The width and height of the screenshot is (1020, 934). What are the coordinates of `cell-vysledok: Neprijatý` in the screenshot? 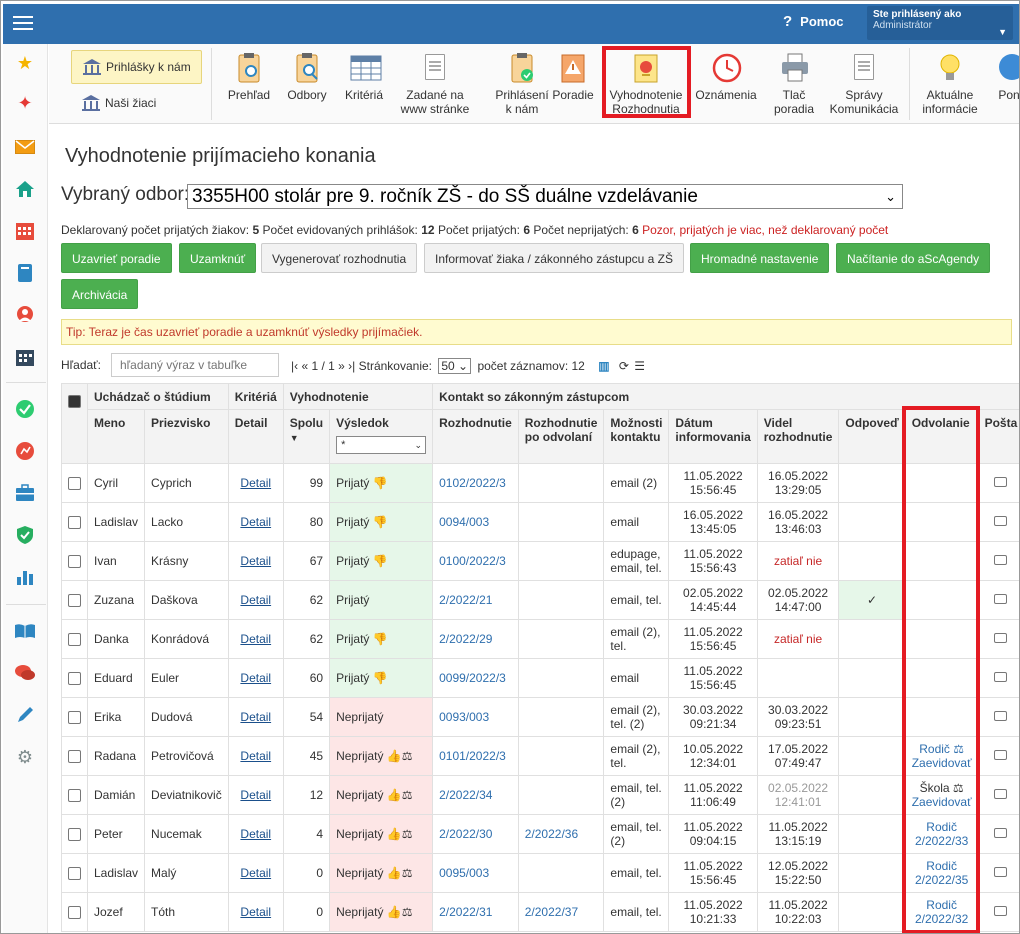 It's located at (381, 717).